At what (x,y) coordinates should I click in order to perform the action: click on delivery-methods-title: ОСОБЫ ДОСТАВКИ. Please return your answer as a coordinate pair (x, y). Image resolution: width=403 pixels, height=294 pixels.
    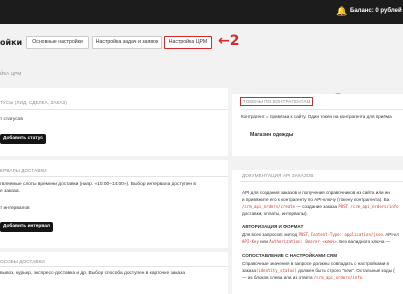
    Looking at the image, I should click on (22, 261).